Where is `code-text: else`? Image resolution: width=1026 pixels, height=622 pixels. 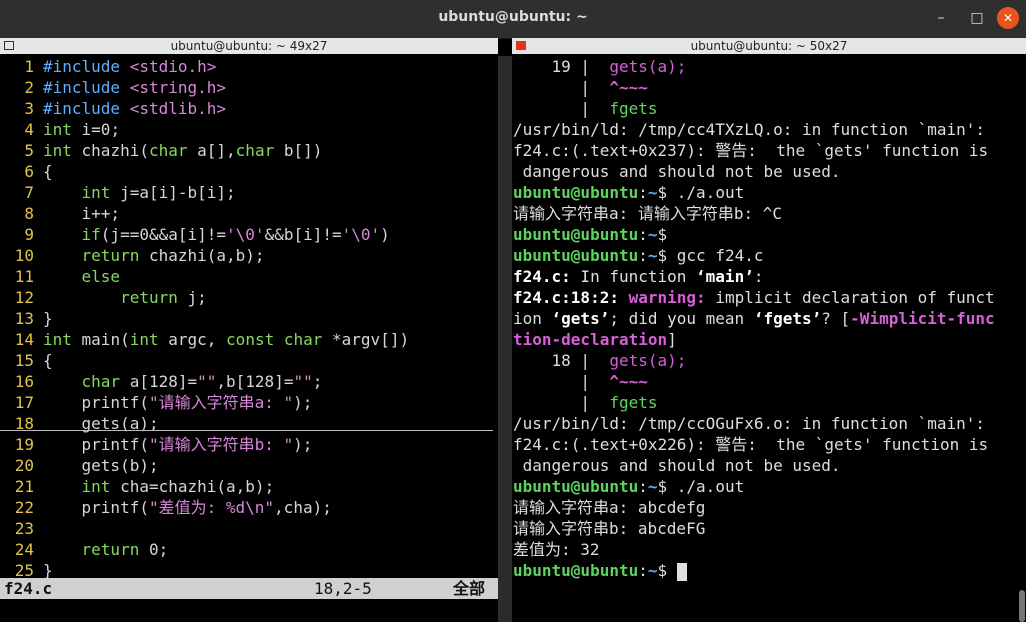
code-text: else is located at coordinates (101, 276).